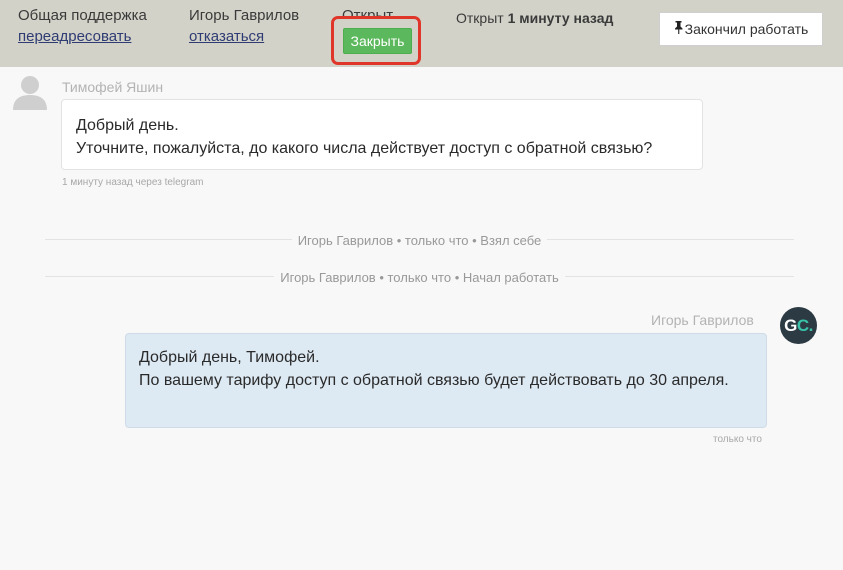 This screenshot has height=570, width=843. I want to click on avatar-letters: G, so click(790, 325).